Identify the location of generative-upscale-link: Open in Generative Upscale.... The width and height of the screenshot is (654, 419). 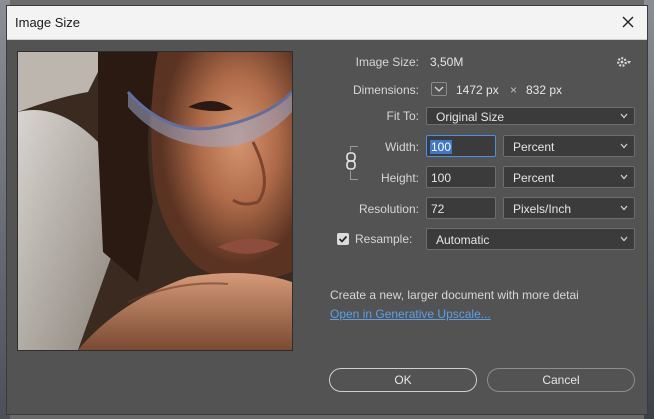
(410, 314).